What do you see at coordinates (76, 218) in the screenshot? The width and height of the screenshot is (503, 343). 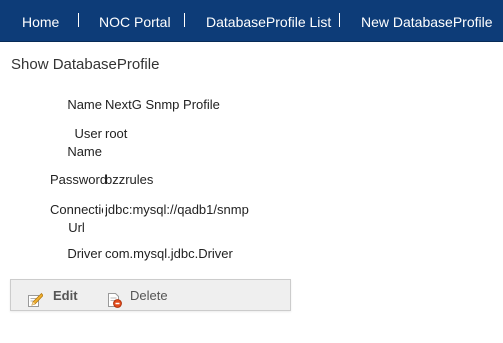 I see `property-label-connection-url: Connection Url` at bounding box center [76, 218].